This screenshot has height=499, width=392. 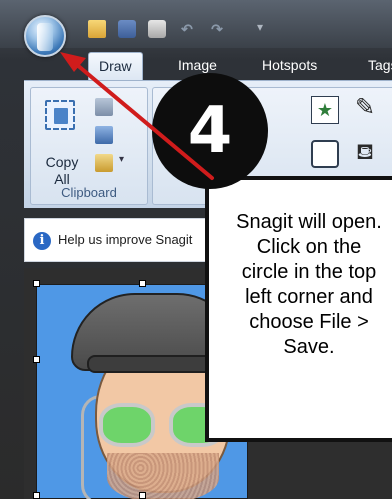 I want to click on annotation-arrow, so click(x=137, y=116).